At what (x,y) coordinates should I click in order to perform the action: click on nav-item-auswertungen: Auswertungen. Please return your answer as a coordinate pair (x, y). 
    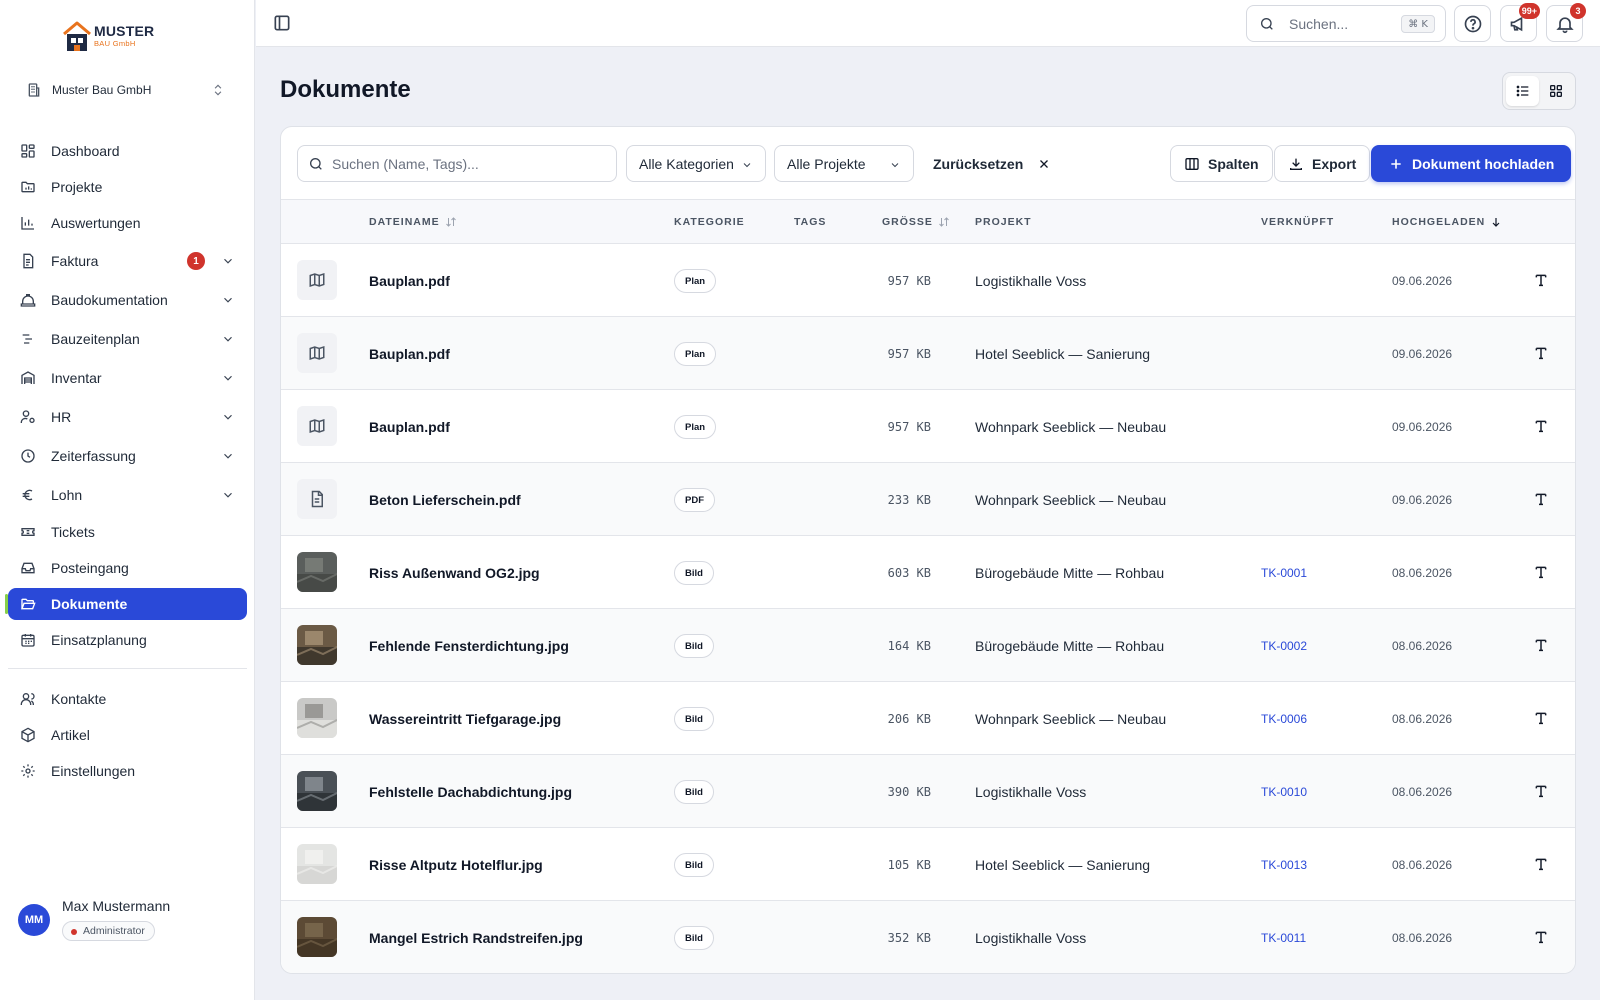
    Looking at the image, I should click on (127, 223).